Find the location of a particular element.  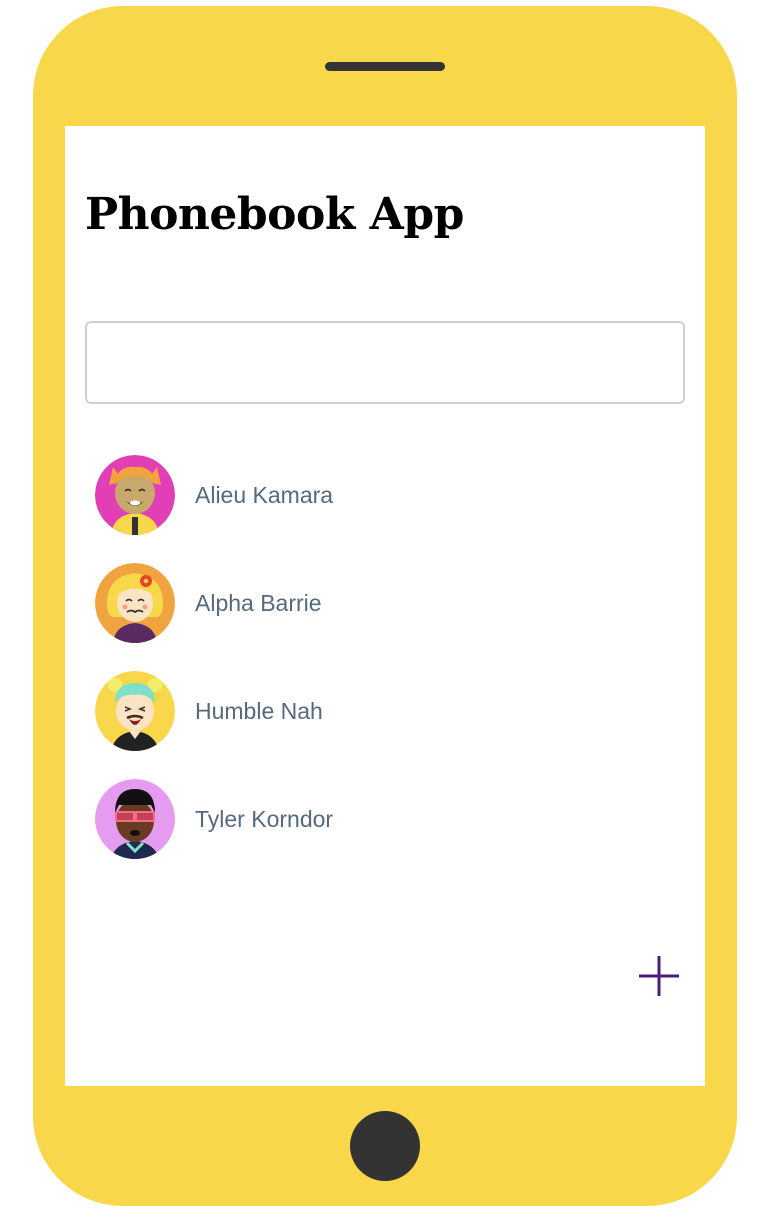

avatar-sunglasses-icon is located at coordinates (135, 819).